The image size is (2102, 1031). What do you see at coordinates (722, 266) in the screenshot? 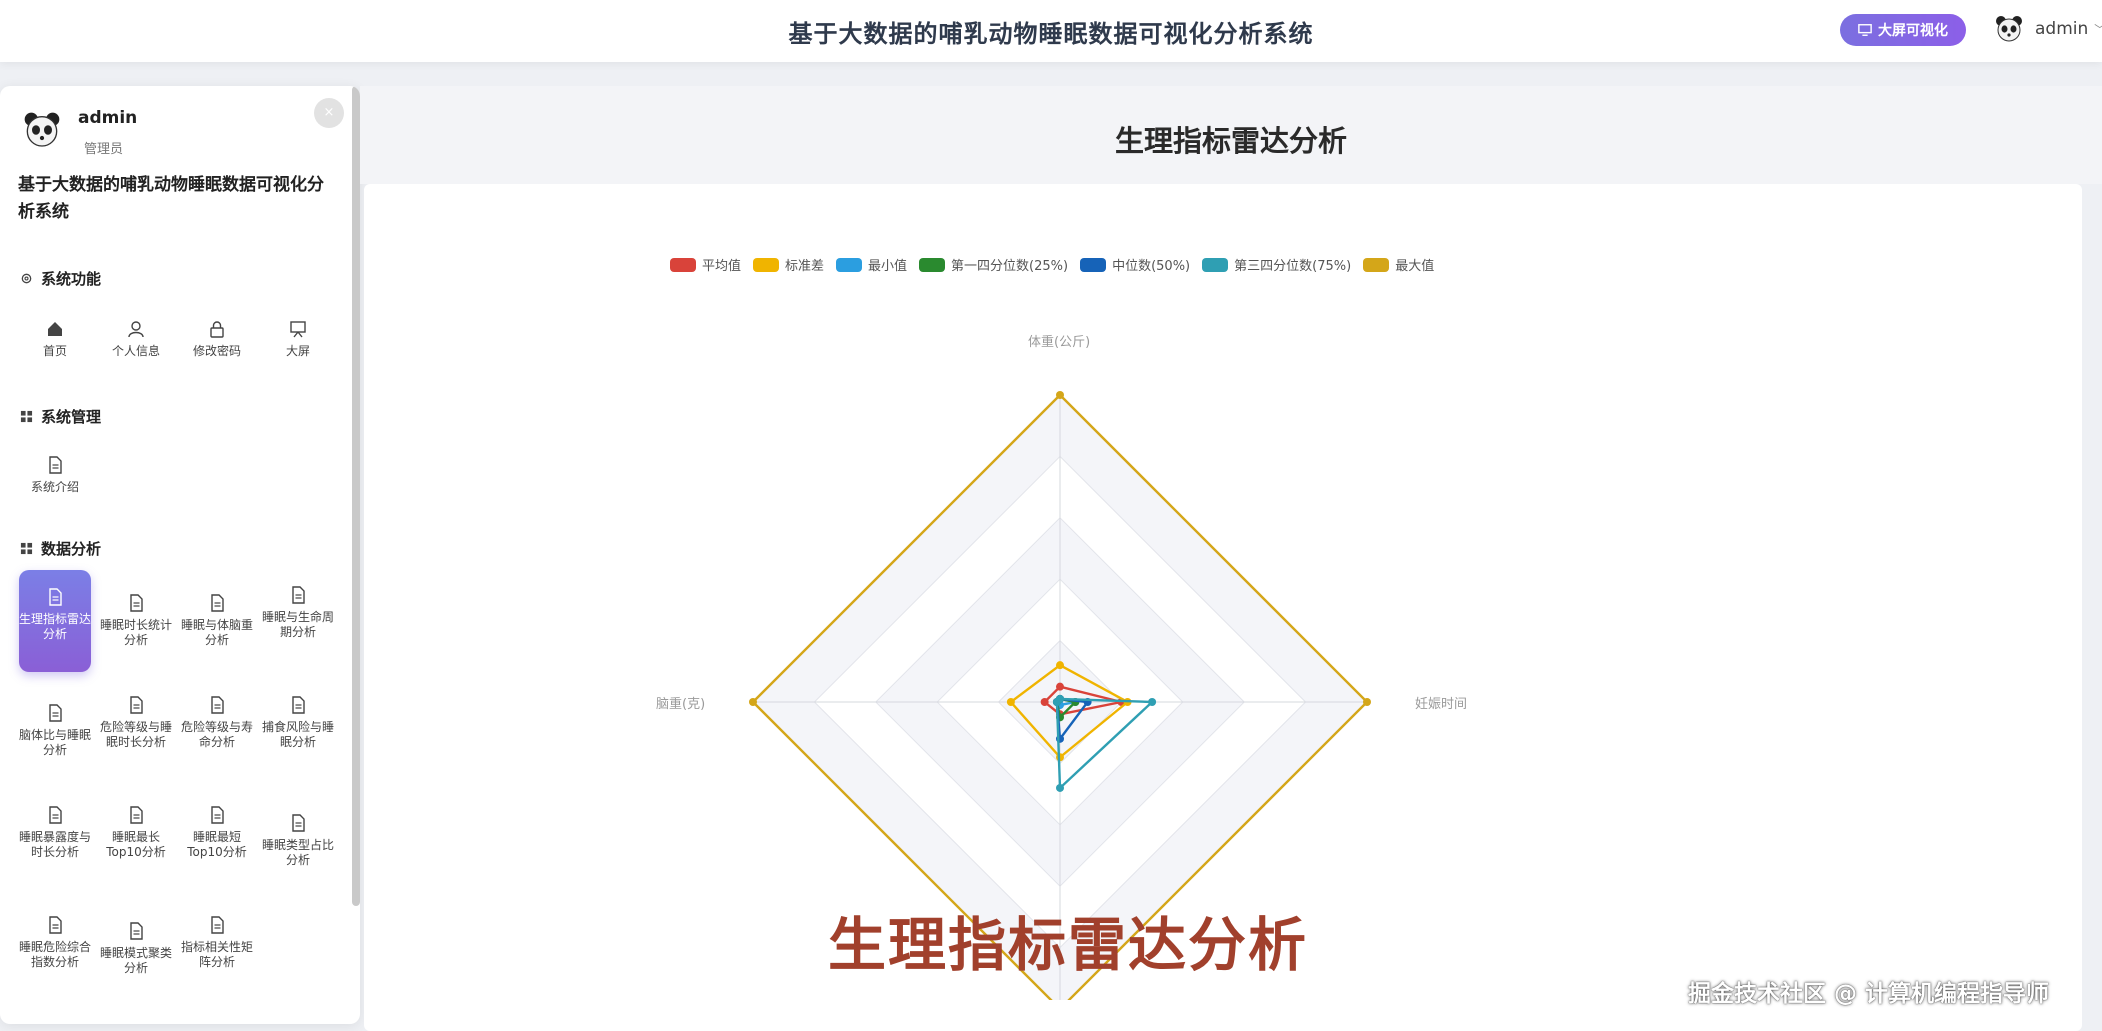
I see `legend-label: 平均值` at bounding box center [722, 266].